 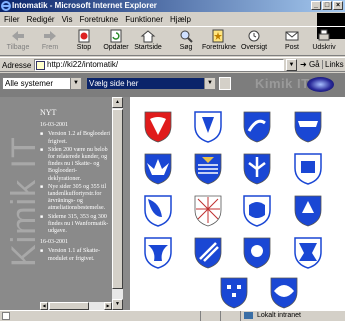 I want to click on menu-edit: Redigér, so click(x=41, y=19).